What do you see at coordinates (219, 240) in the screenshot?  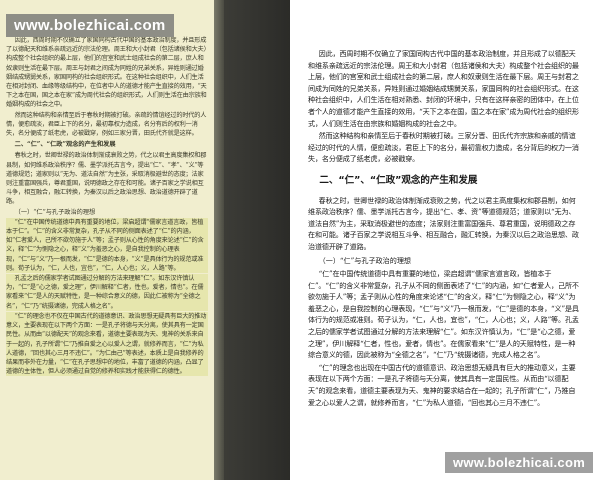 I see `book-gutter` at bounding box center [219, 240].